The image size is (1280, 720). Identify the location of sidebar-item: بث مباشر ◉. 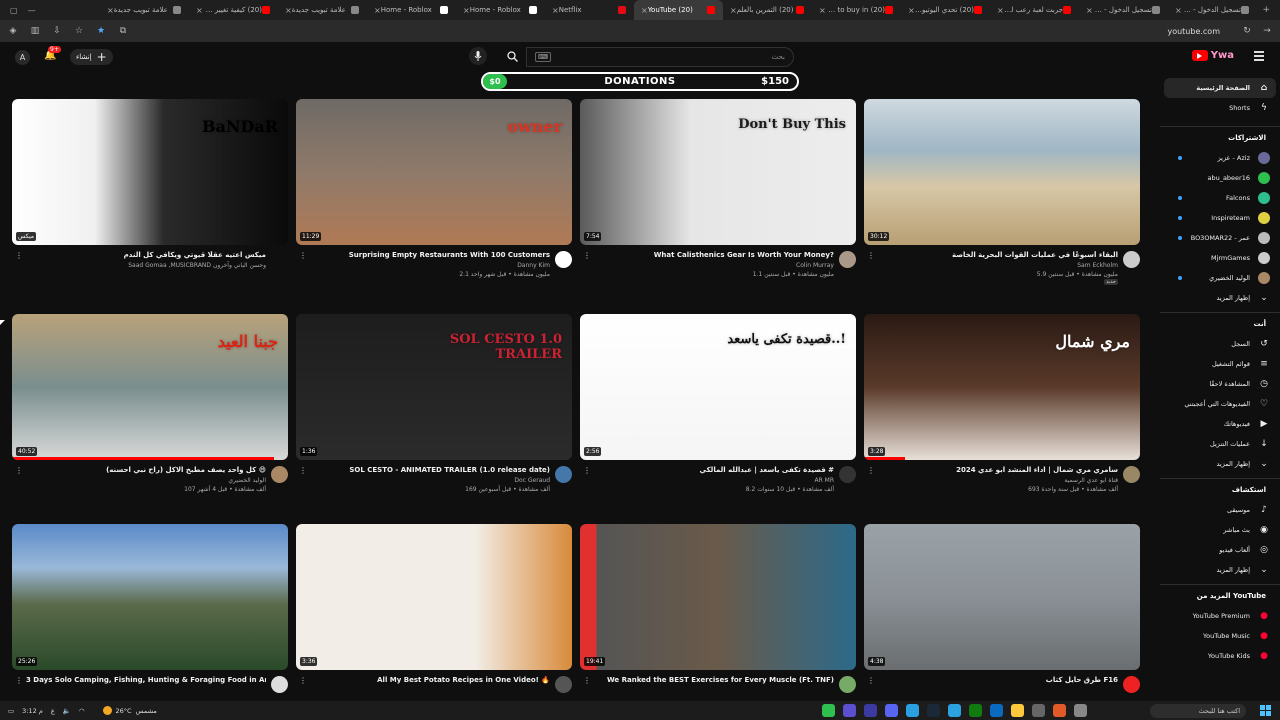
(1220, 530).